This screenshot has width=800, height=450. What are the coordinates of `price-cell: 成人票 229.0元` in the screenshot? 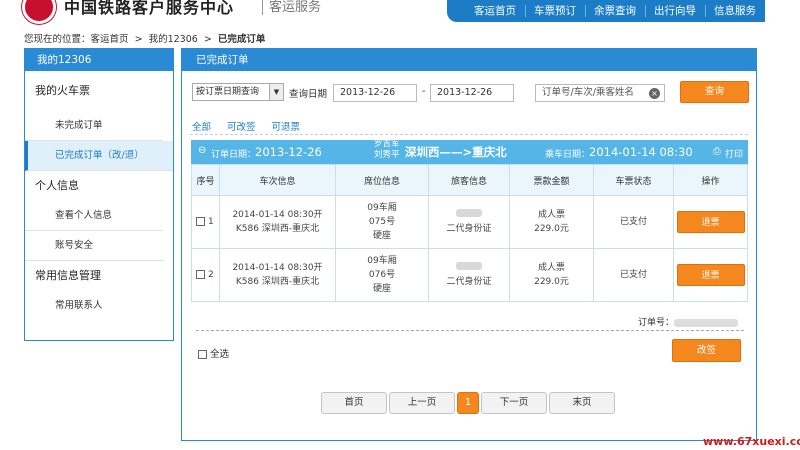 It's located at (551, 222).